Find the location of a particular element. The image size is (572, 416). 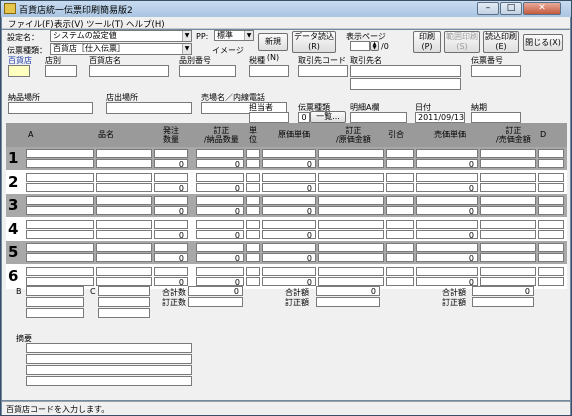

menu-file: ファイル(F) is located at coordinates (31, 24).